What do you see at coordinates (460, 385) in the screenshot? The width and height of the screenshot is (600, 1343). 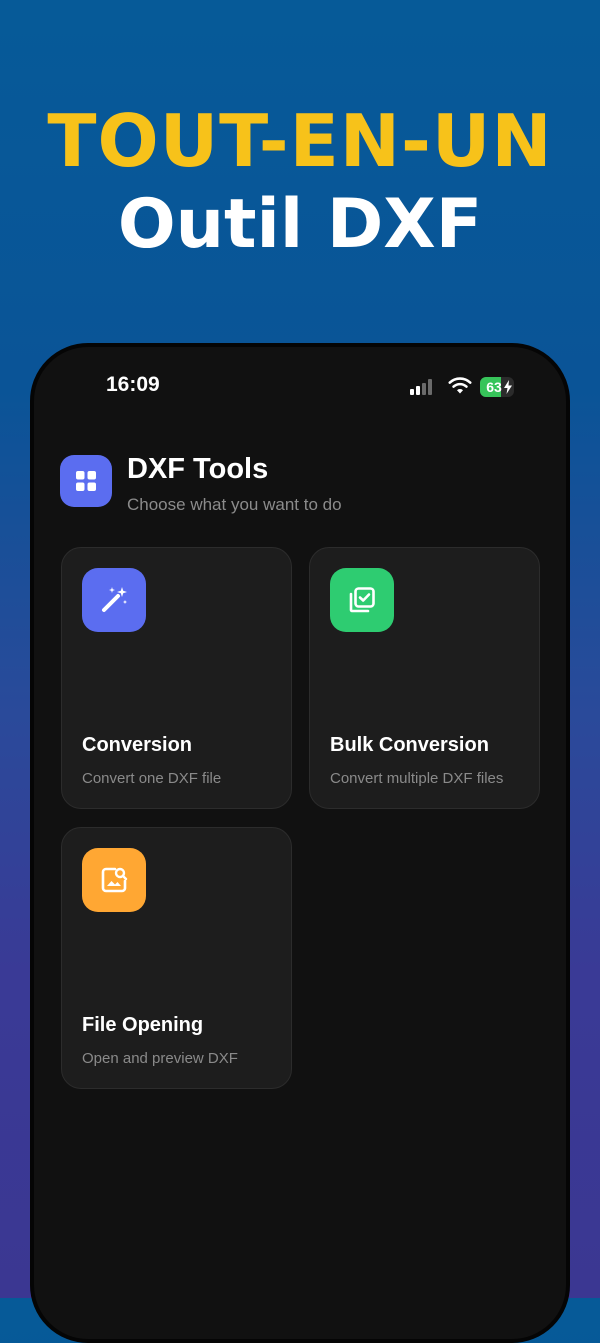 I see `wifi-icon` at bounding box center [460, 385].